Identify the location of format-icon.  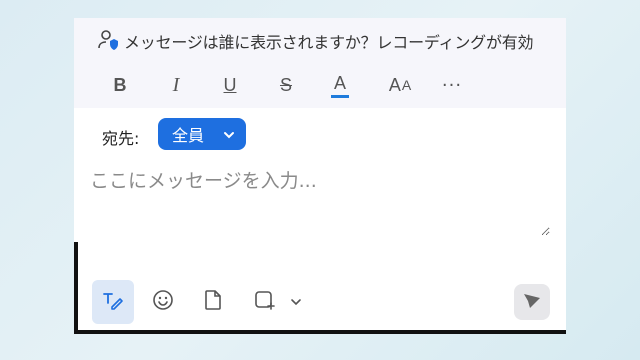
(113, 302).